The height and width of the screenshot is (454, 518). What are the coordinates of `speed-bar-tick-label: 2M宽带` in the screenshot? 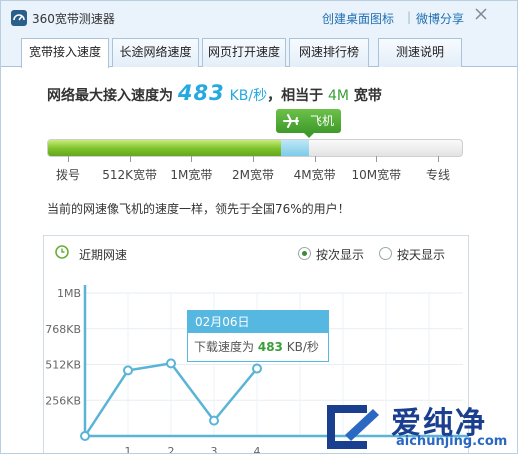 It's located at (253, 175).